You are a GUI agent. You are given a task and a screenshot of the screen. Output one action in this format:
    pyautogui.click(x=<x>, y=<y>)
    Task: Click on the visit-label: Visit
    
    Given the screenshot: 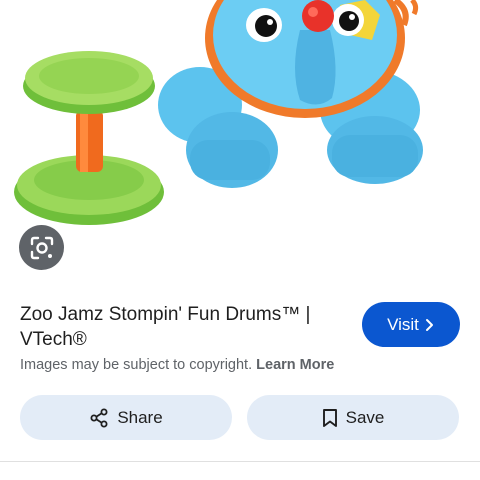 What is the action you would take?
    pyautogui.click(x=403, y=324)
    